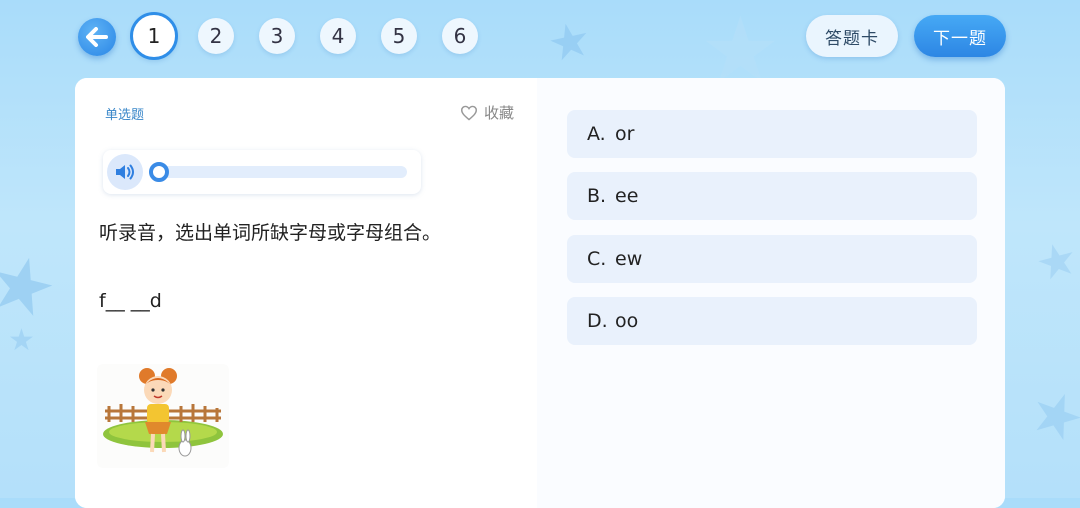 The height and width of the screenshot is (508, 1080). Describe the element at coordinates (399, 36) in the screenshot. I see `question-number-5: 5` at that location.